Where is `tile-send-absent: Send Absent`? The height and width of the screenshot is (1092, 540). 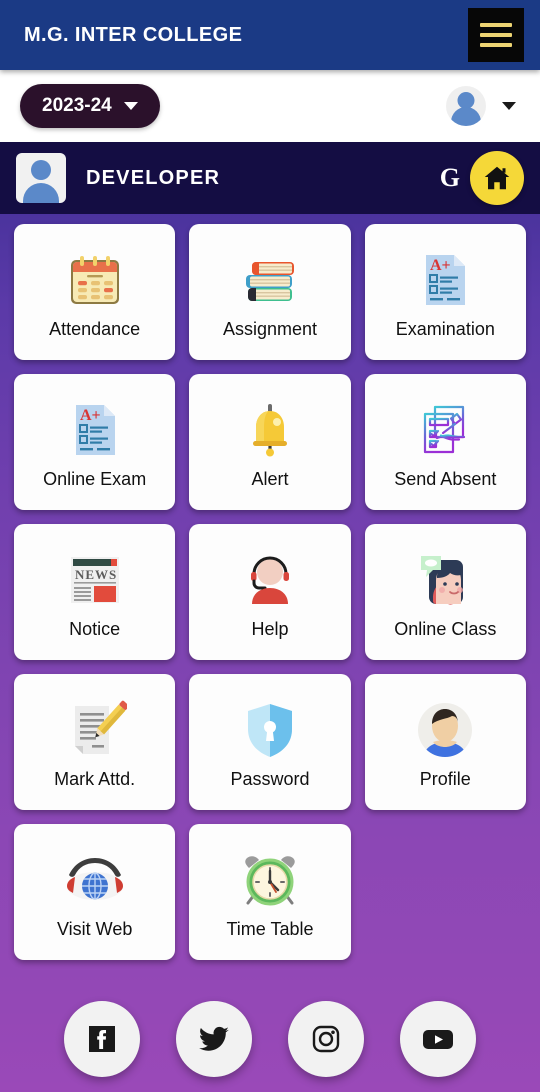 tile-send-absent: Send Absent is located at coordinates (445, 442).